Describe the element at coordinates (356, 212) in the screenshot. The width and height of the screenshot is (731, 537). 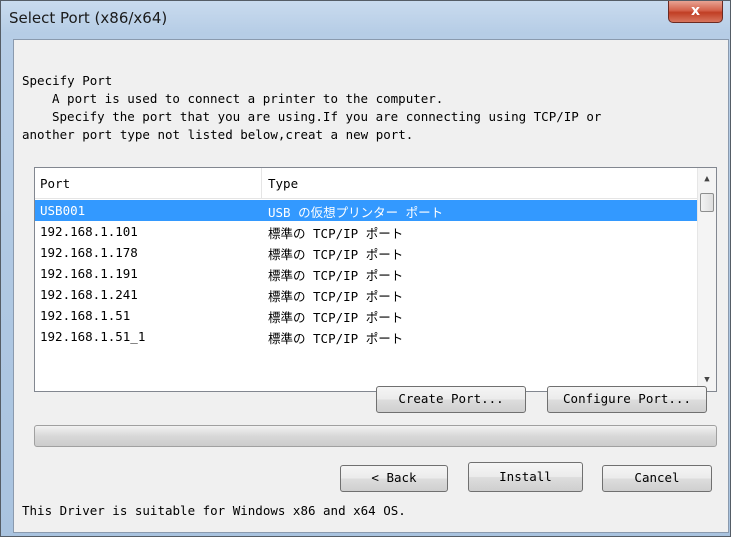
I see `port-type: USB の仮想プリンター ポート` at that location.